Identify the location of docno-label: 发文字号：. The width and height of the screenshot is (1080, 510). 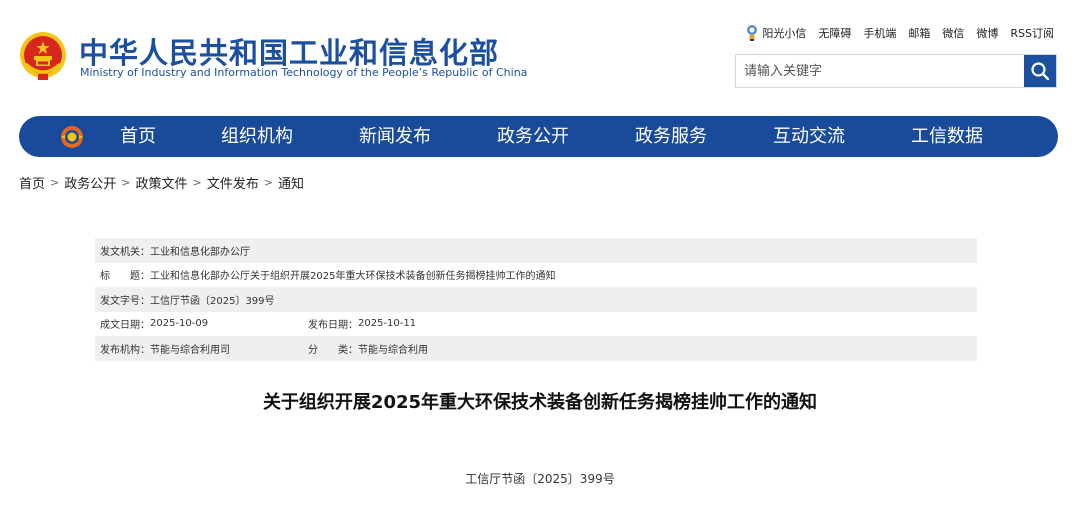
(125, 301).